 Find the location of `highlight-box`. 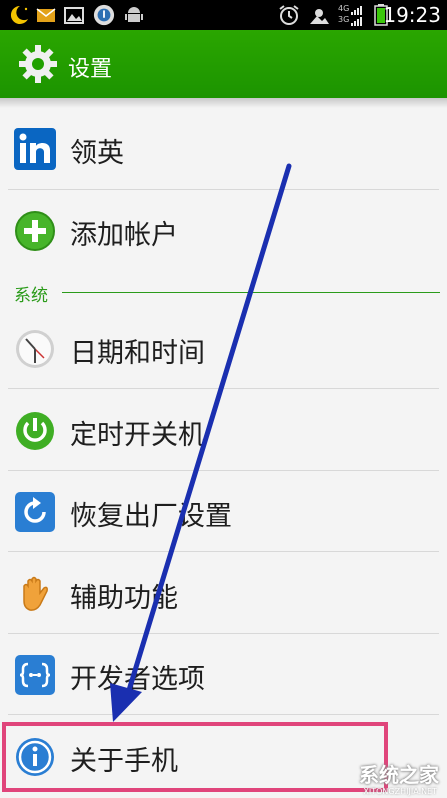

highlight-box is located at coordinates (195, 757).